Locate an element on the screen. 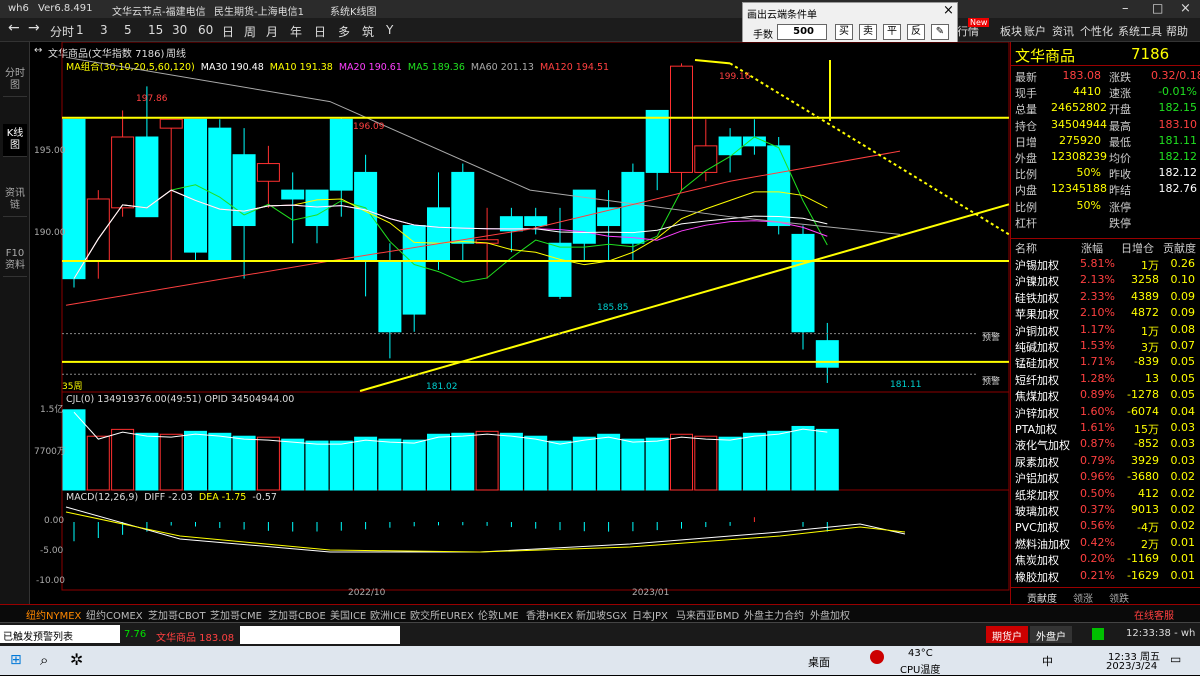  nav-f10: F10资料 is located at coordinates (15, 260).